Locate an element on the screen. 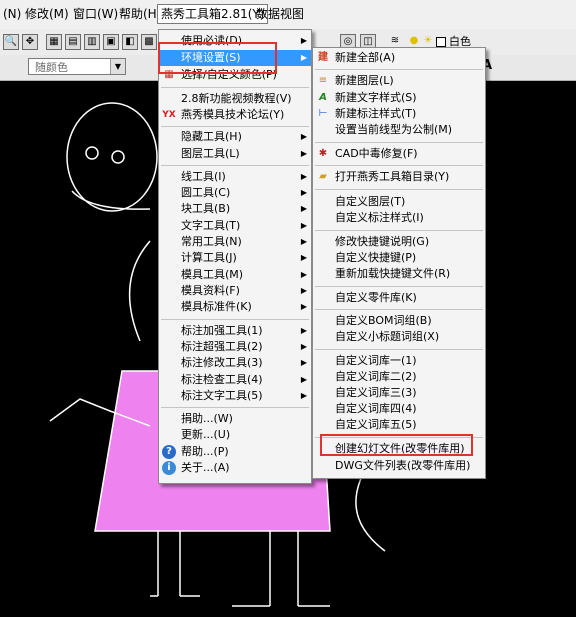 This screenshot has height=617, width=576. menu-item-label: 燕秀模具技术论坛(Y) is located at coordinates (233, 114).